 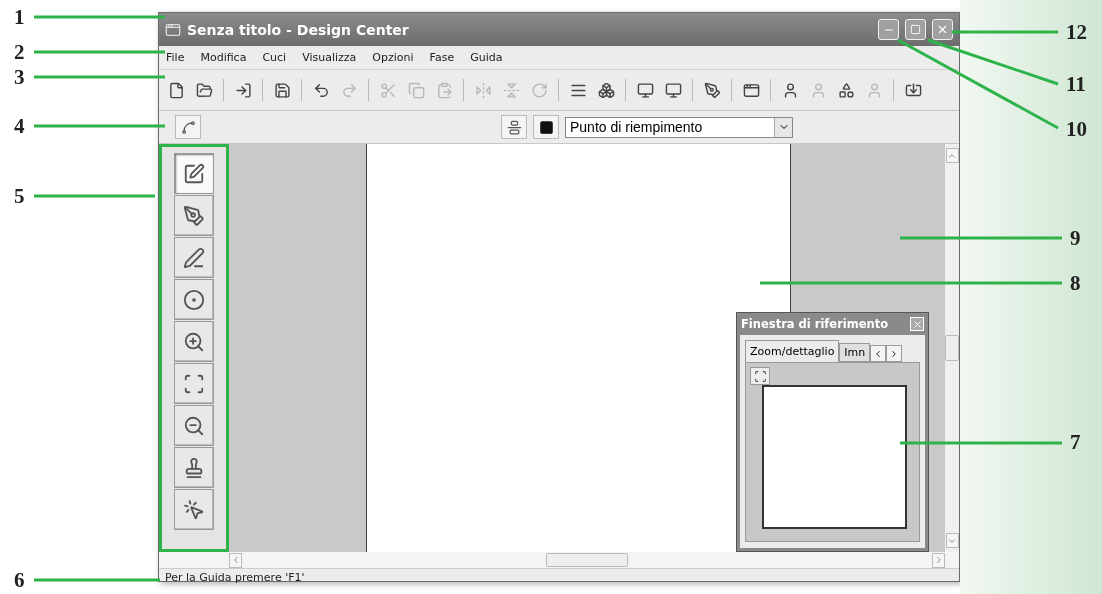 What do you see at coordinates (815, 324) in the screenshot?
I see `panel-title: Finestra di riferimento` at bounding box center [815, 324].